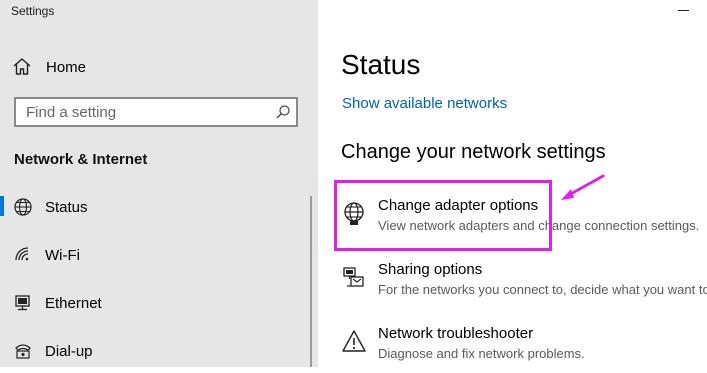  I want to click on section-title: Network & Internet, so click(81, 159).